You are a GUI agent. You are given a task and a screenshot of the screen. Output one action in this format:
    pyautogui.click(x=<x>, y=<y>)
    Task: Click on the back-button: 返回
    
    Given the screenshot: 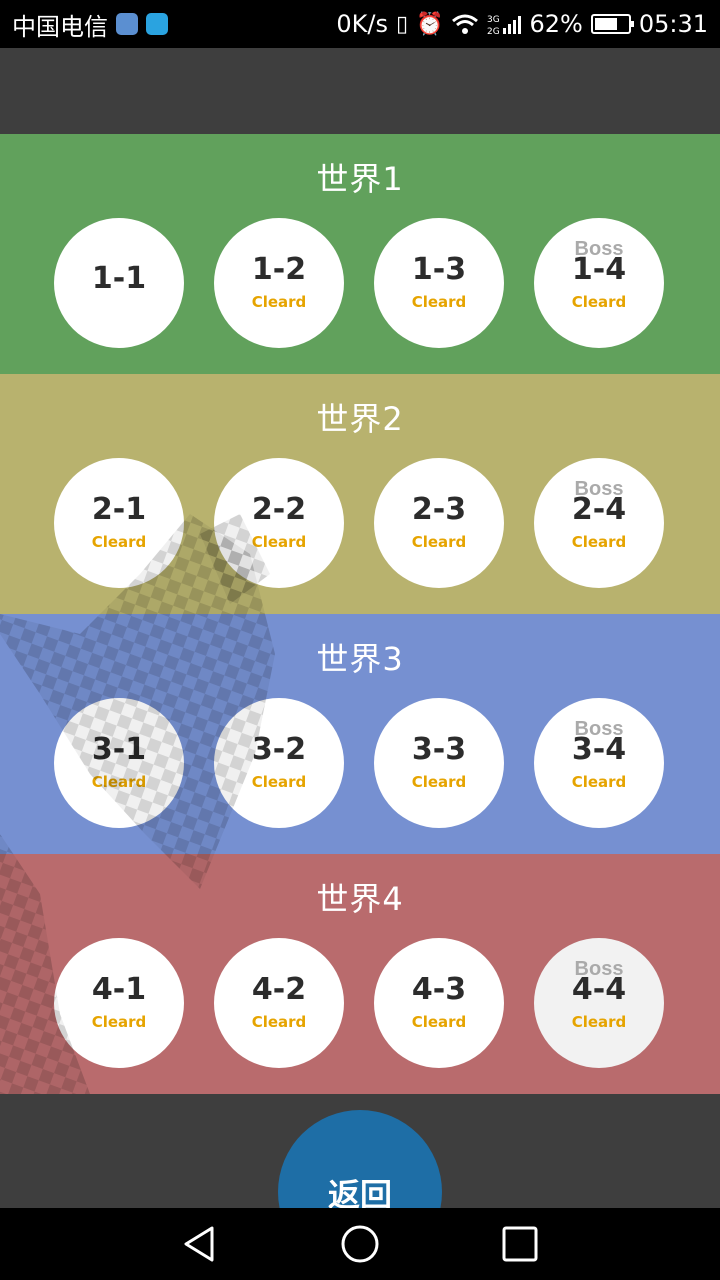 What is the action you would take?
    pyautogui.click(x=360, y=1159)
    